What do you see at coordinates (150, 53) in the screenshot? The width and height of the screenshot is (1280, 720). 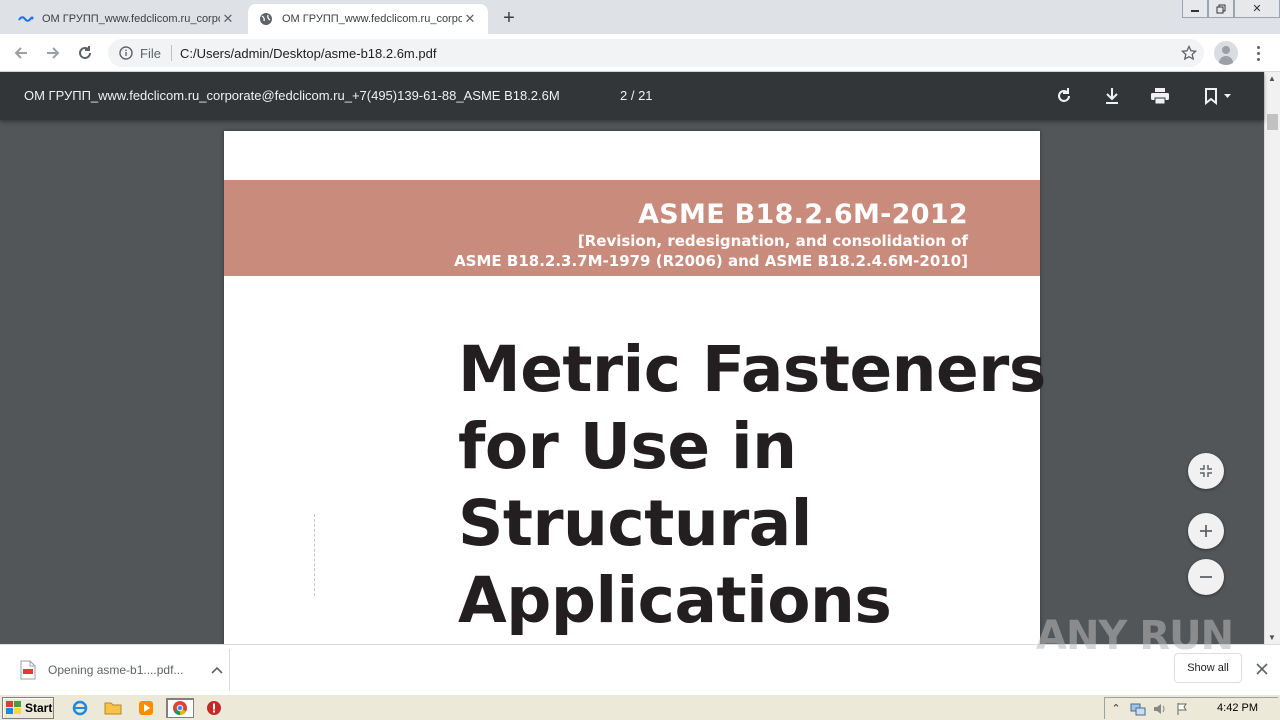 I see `url-scheme: File` at bounding box center [150, 53].